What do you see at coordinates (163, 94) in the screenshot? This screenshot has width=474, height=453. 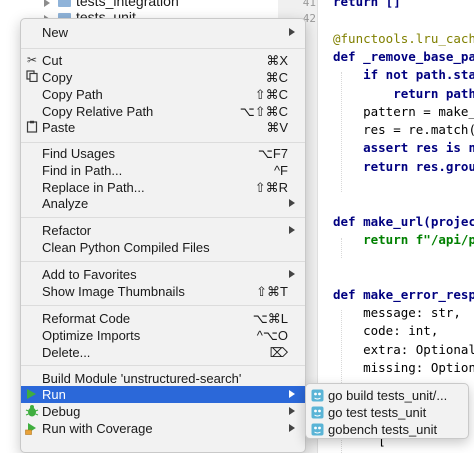 I see `menu-item-copy-path: Copy Path ⇧⌘C` at bounding box center [163, 94].